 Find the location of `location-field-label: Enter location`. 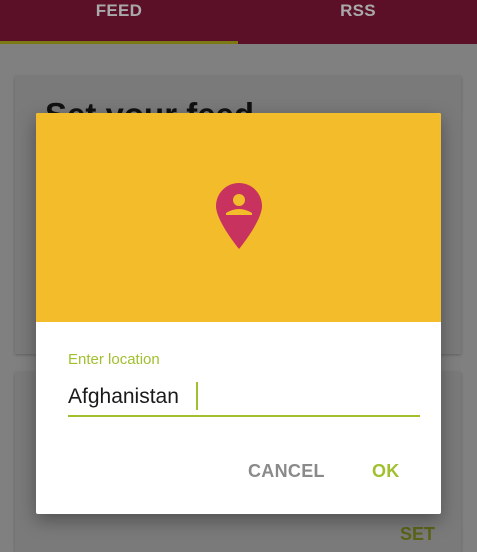

location-field-label: Enter location is located at coordinates (114, 359).